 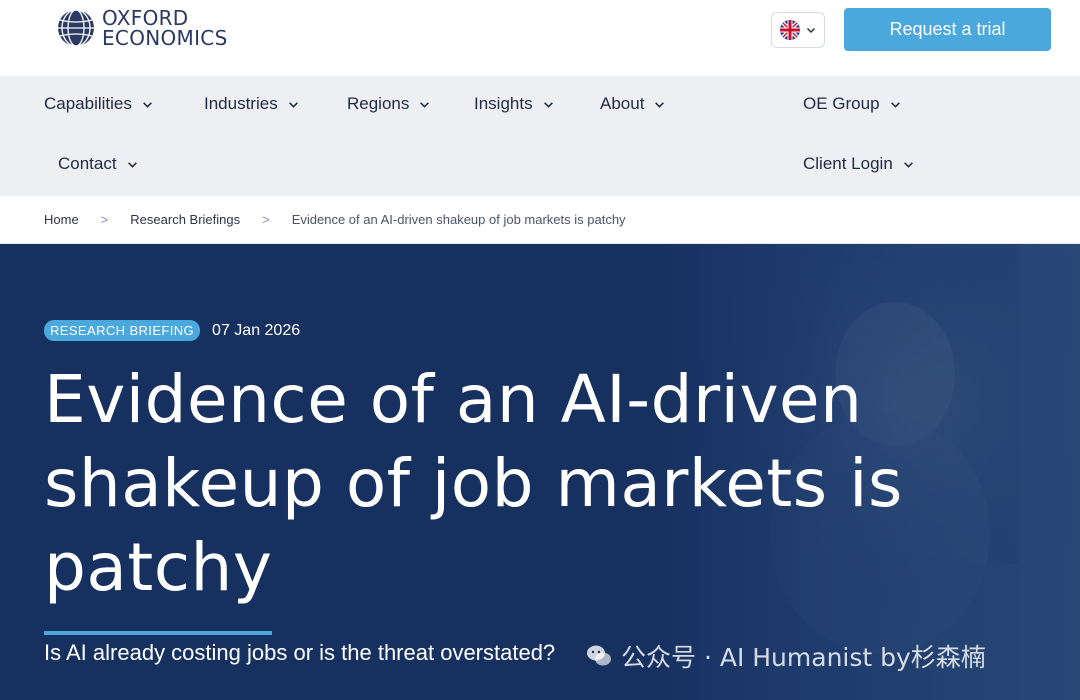 I want to click on nav-item-label: Regions, so click(x=378, y=103).